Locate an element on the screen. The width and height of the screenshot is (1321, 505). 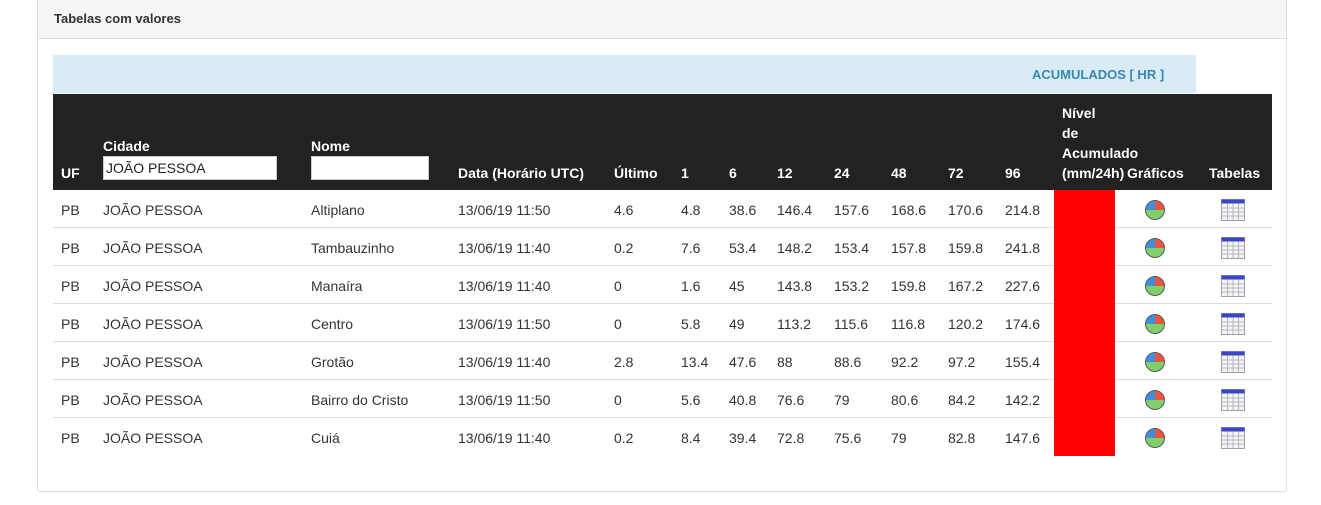
cell-1h: 5.6 is located at coordinates (691, 400).